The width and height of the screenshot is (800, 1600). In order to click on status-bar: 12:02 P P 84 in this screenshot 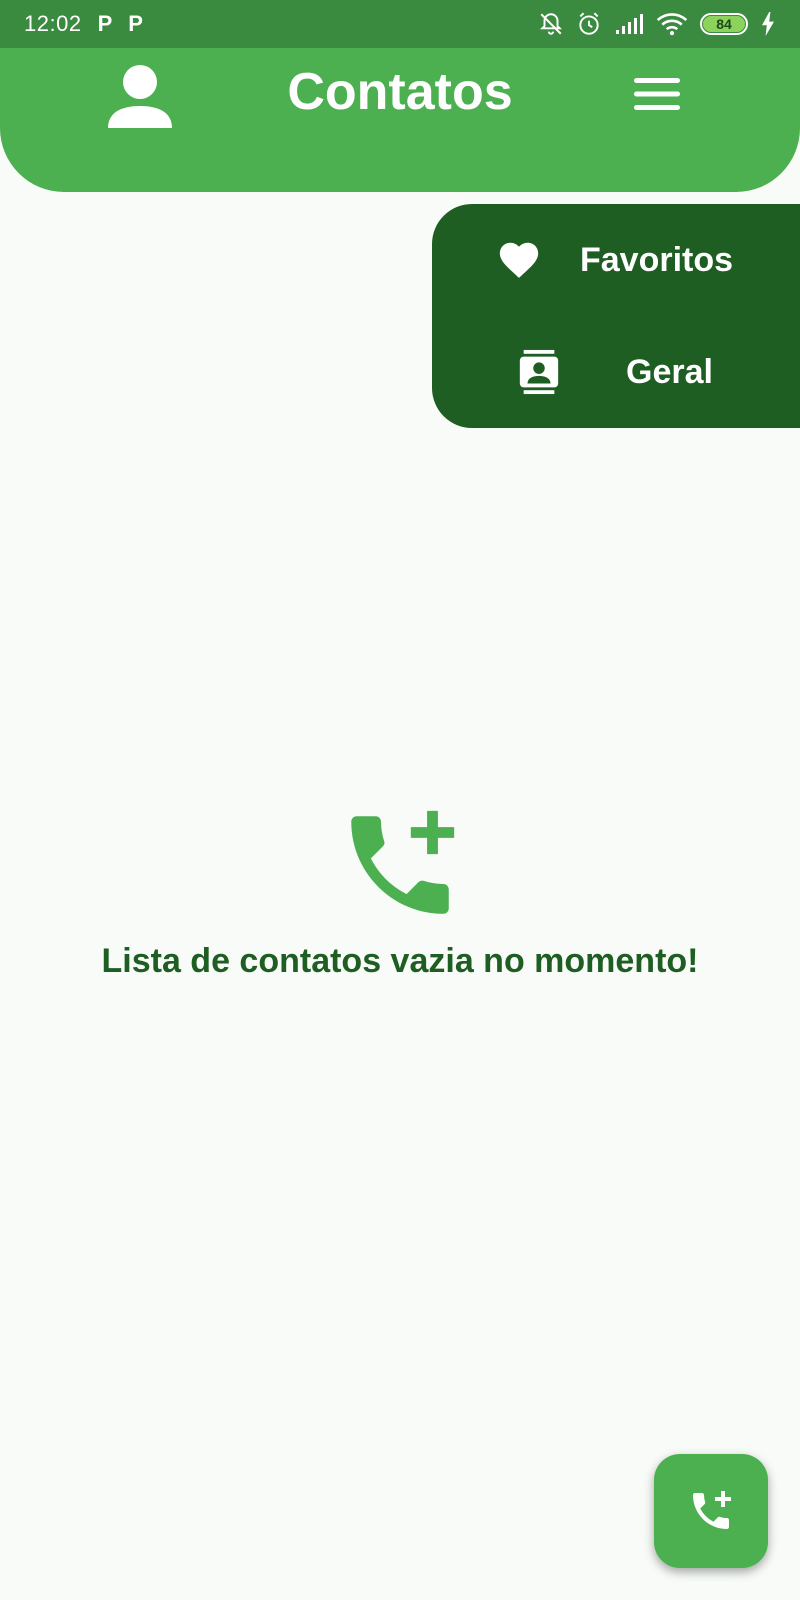, I will do `click(400, 24)`.